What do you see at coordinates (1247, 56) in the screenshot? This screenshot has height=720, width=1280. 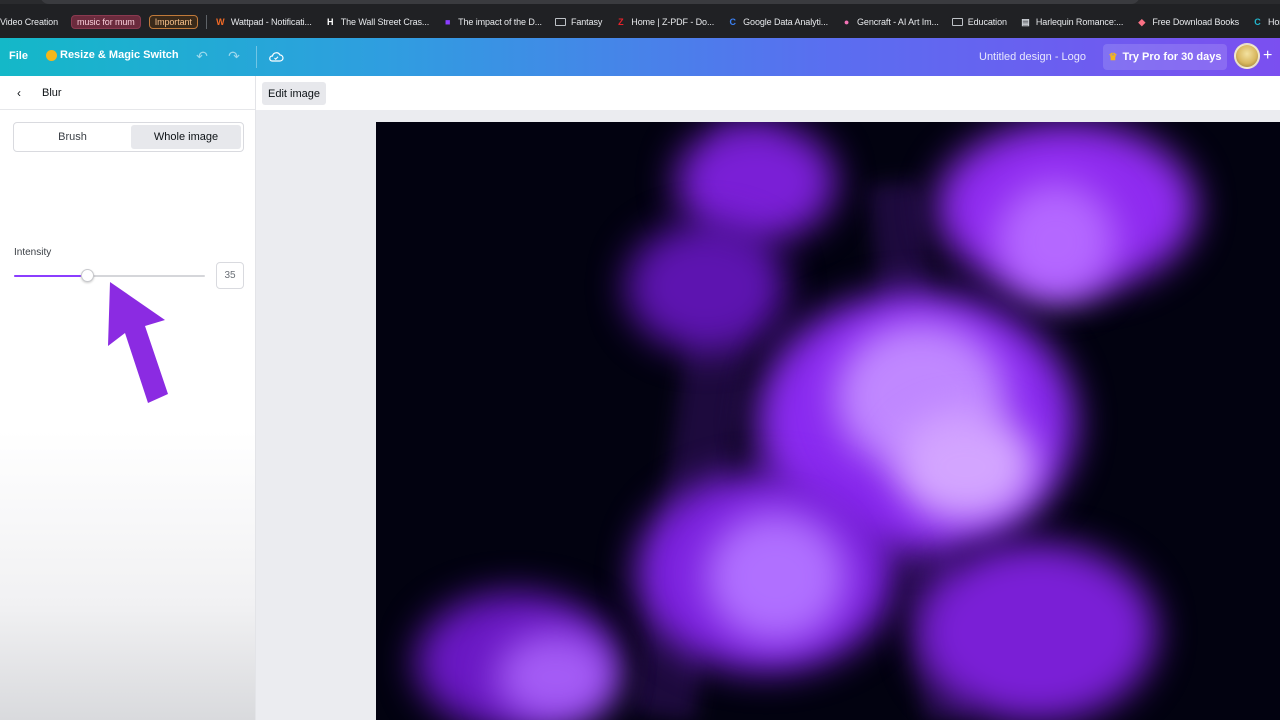 I see `user-avatar` at bounding box center [1247, 56].